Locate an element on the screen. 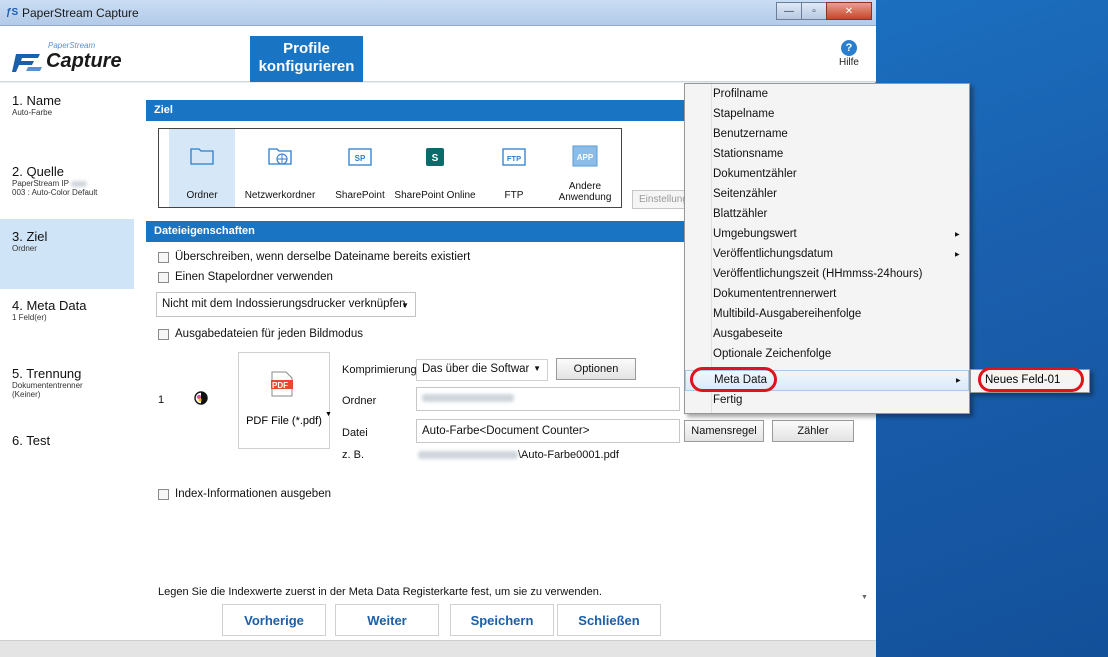 Image resolution: width=1108 pixels, height=657 pixels. close-button: Schließen is located at coordinates (609, 620).